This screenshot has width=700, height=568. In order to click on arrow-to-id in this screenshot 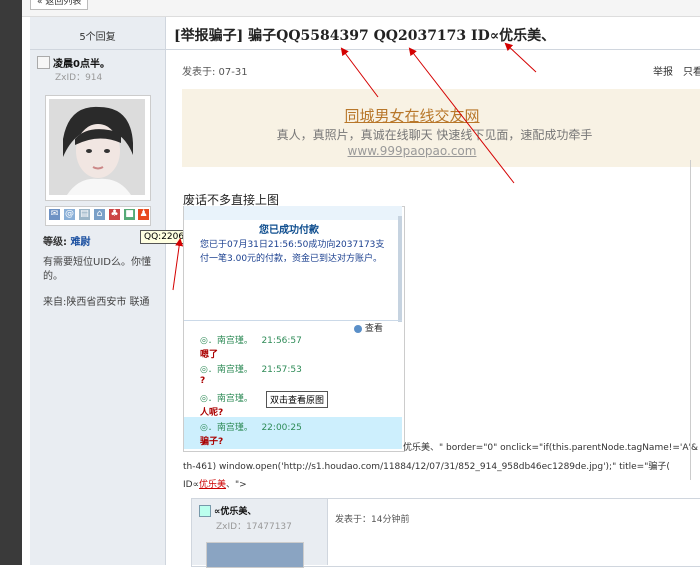, I will do `click(520, 57)`.